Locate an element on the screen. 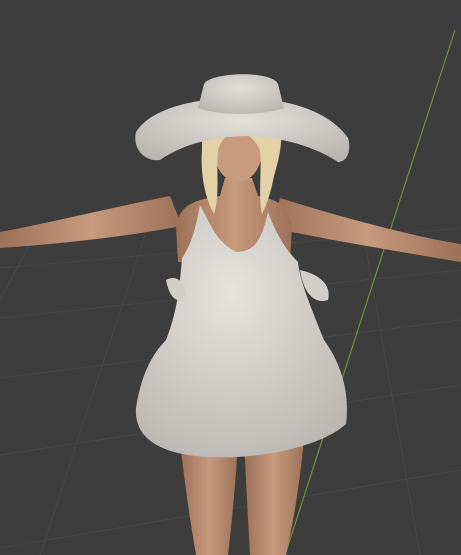  hat-crown is located at coordinates (241, 94).